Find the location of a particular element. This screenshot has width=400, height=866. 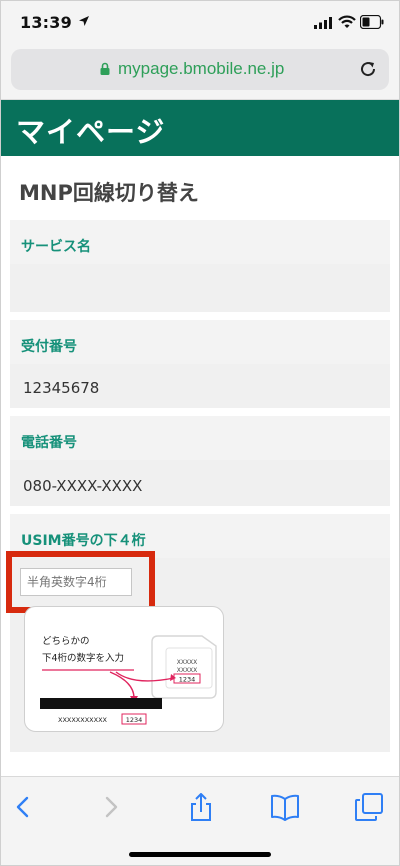

phone-number-value: 080-XXXX-XXXX is located at coordinates (83, 486).